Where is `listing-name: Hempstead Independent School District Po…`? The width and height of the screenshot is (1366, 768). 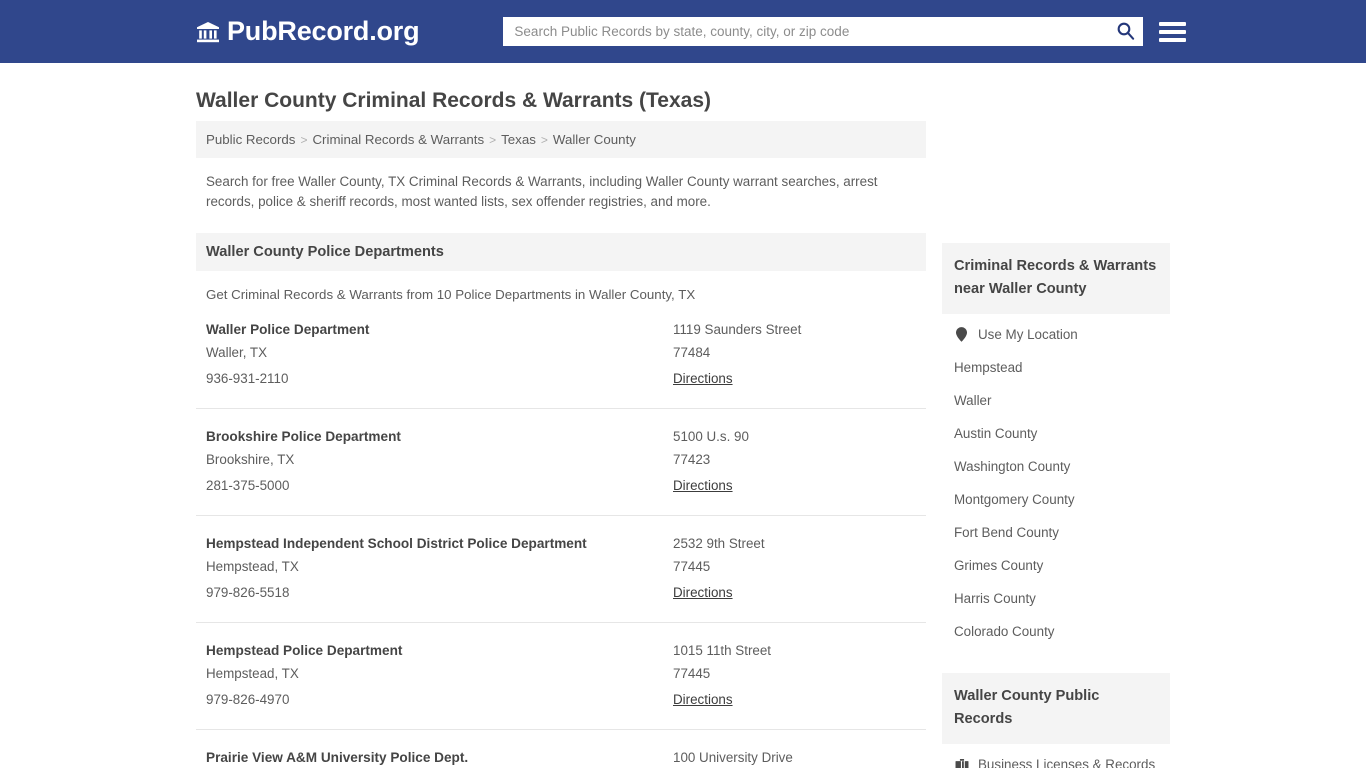 listing-name: Hempstead Independent School District Po… is located at coordinates (396, 543).